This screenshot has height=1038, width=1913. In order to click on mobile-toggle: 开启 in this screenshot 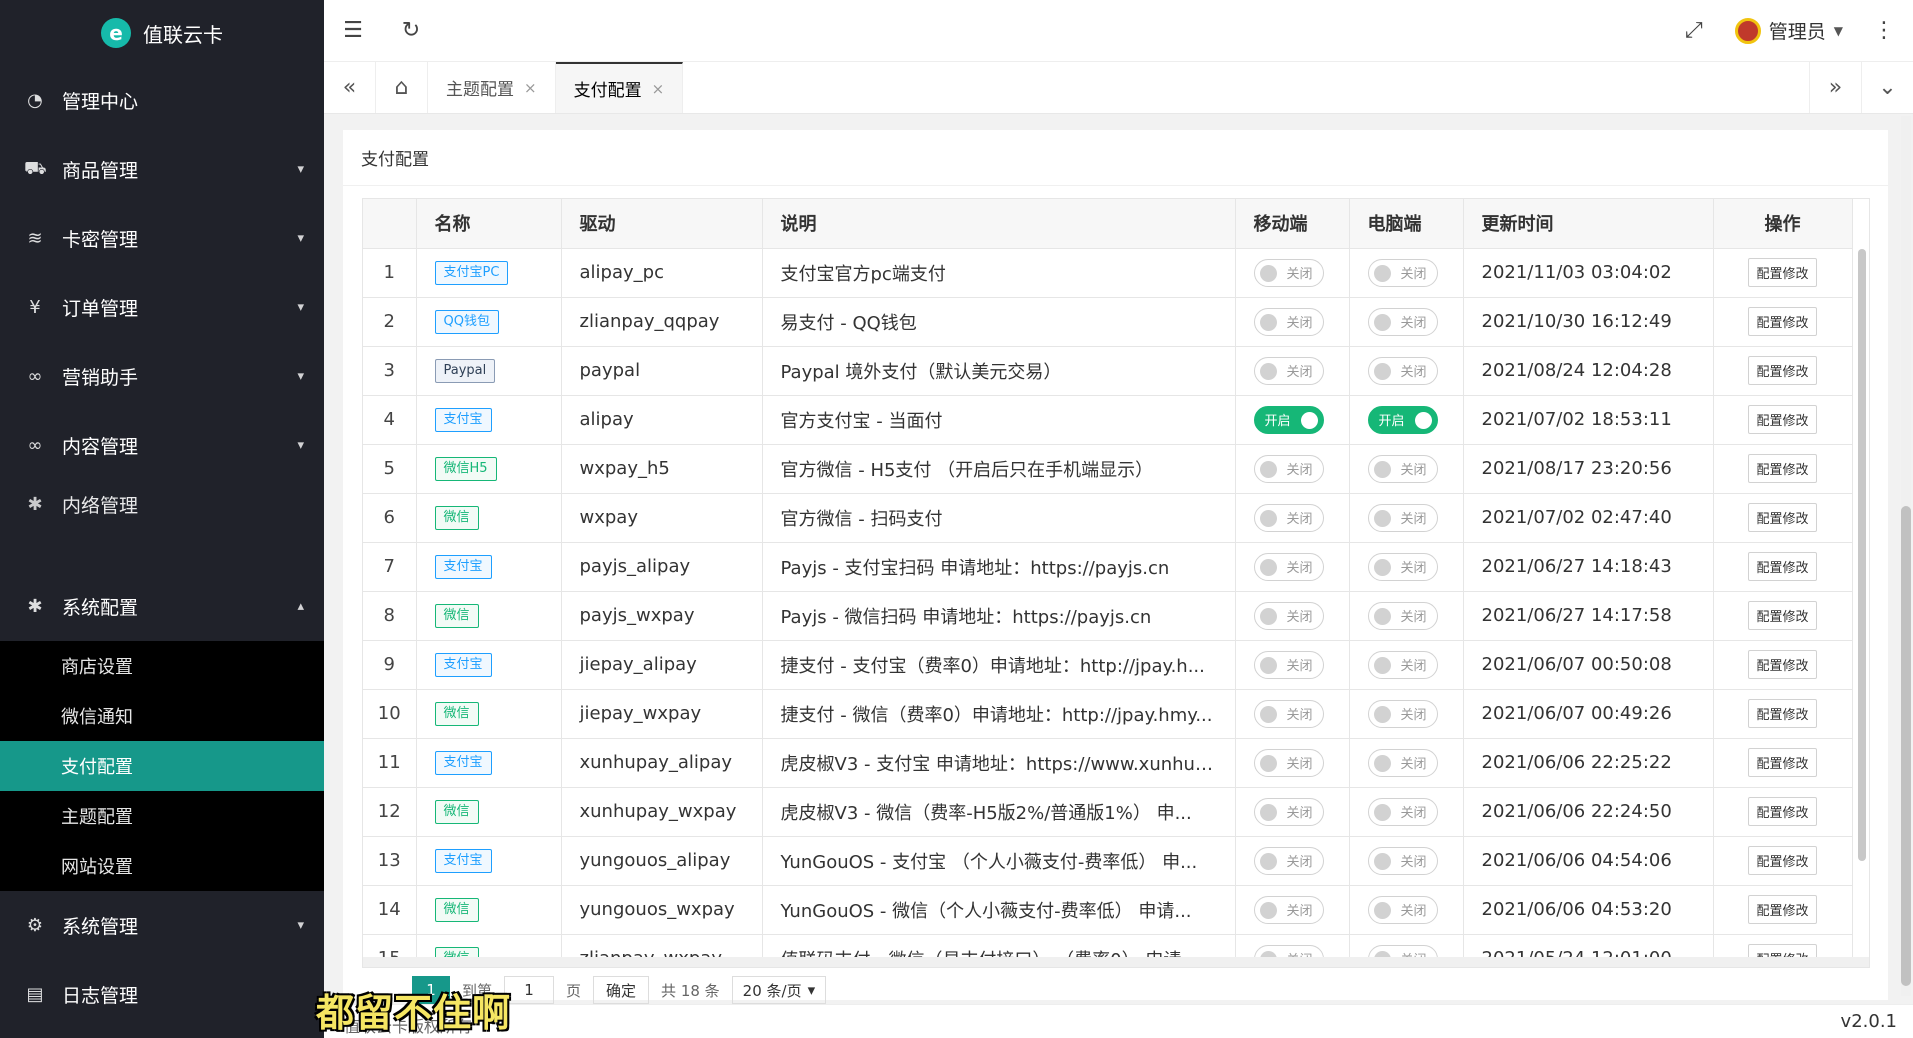, I will do `click(1288, 419)`.